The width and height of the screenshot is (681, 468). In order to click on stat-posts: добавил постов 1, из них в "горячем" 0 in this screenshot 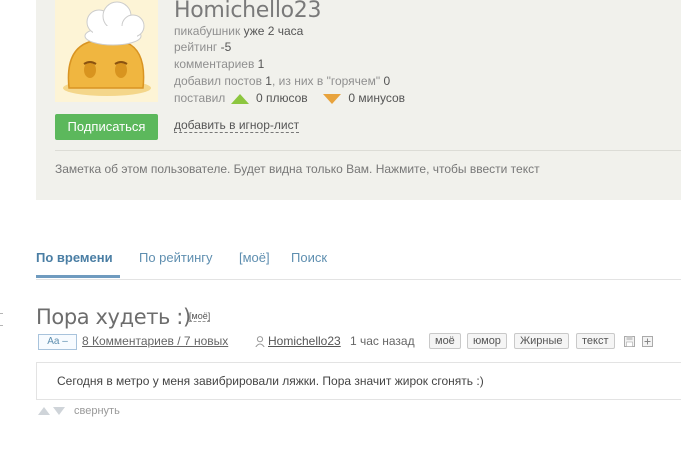, I will do `click(282, 81)`.